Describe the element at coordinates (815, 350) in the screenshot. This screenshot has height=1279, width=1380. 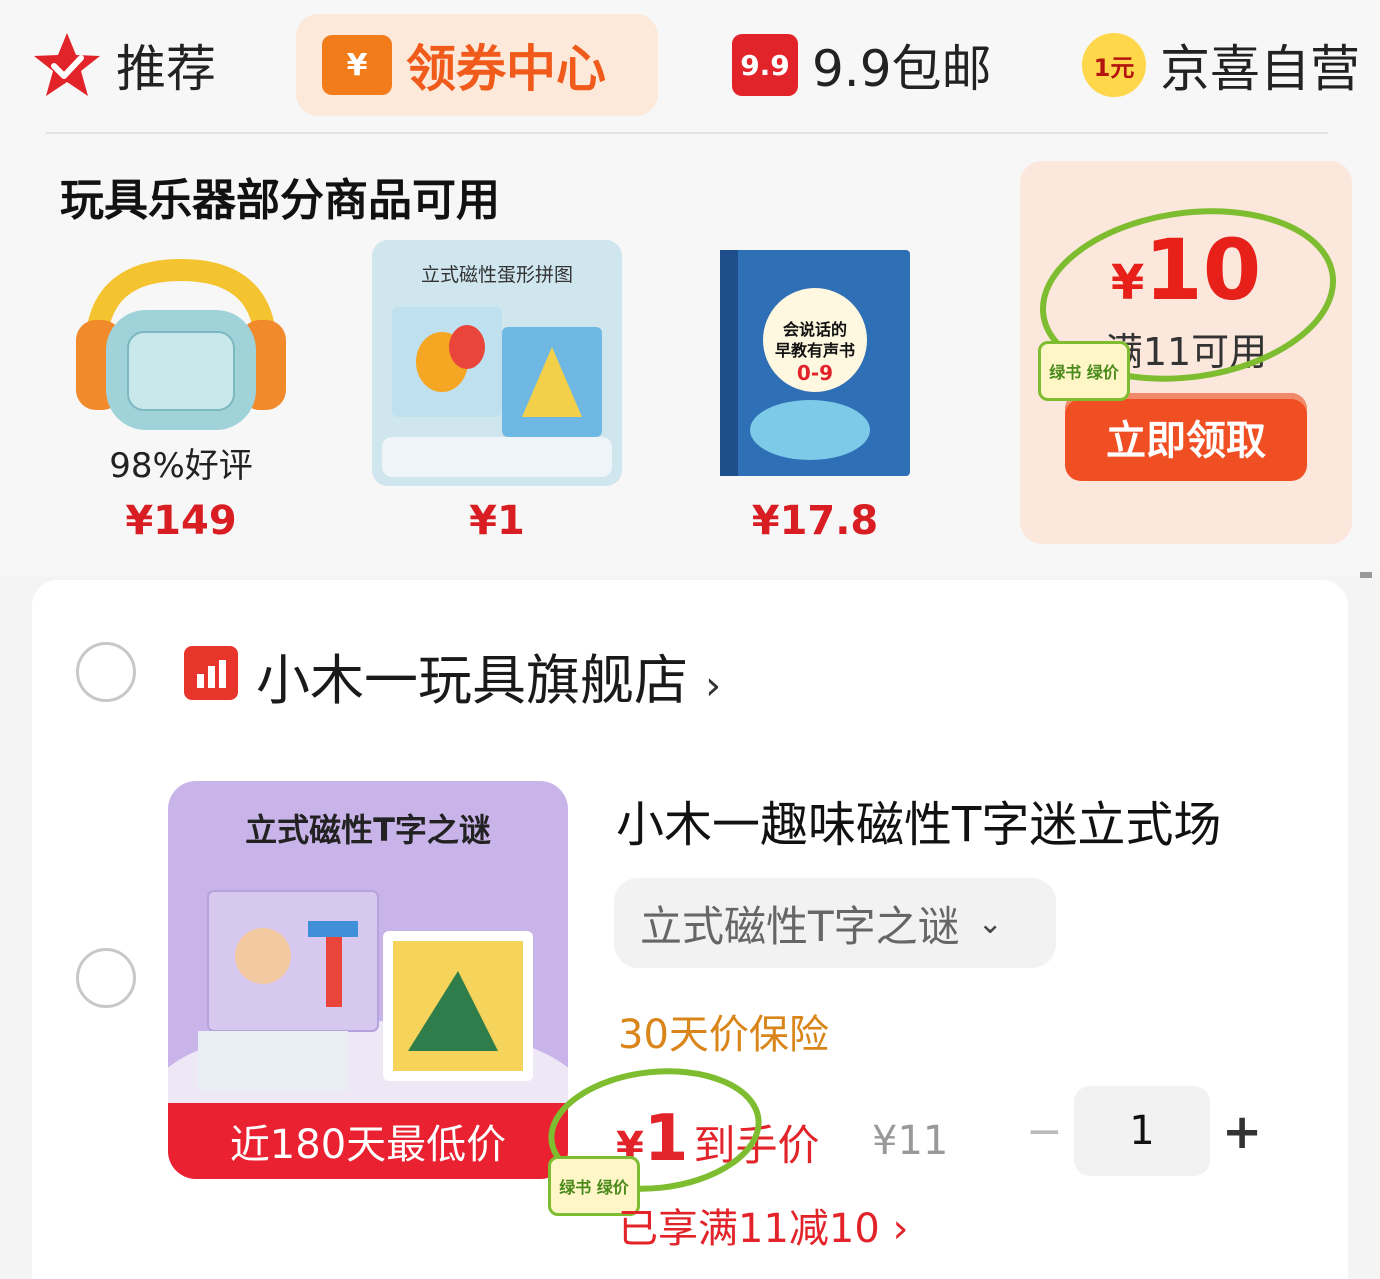
I see `svg-text: 早教有声书` at that location.